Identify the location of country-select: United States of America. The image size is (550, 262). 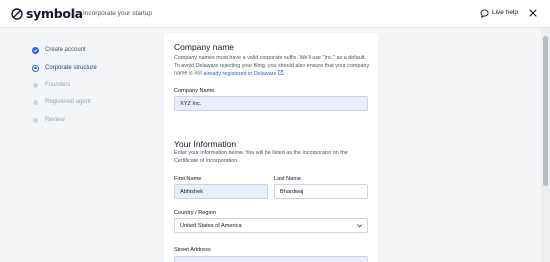
(271, 225).